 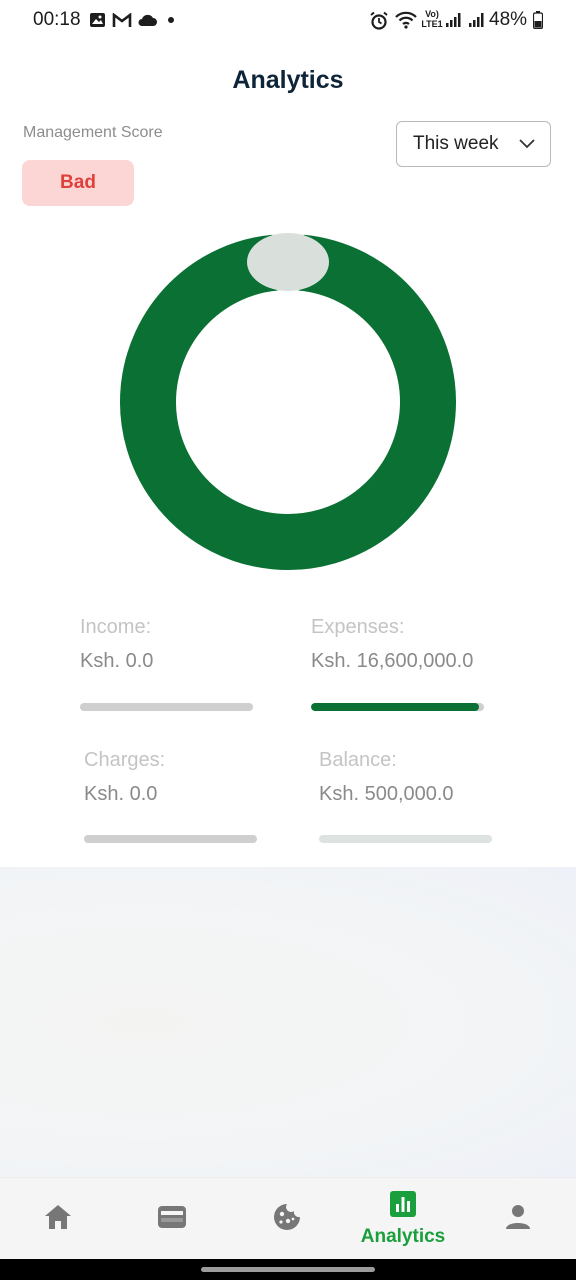 I want to click on nav-profile, so click(x=518, y=1219).